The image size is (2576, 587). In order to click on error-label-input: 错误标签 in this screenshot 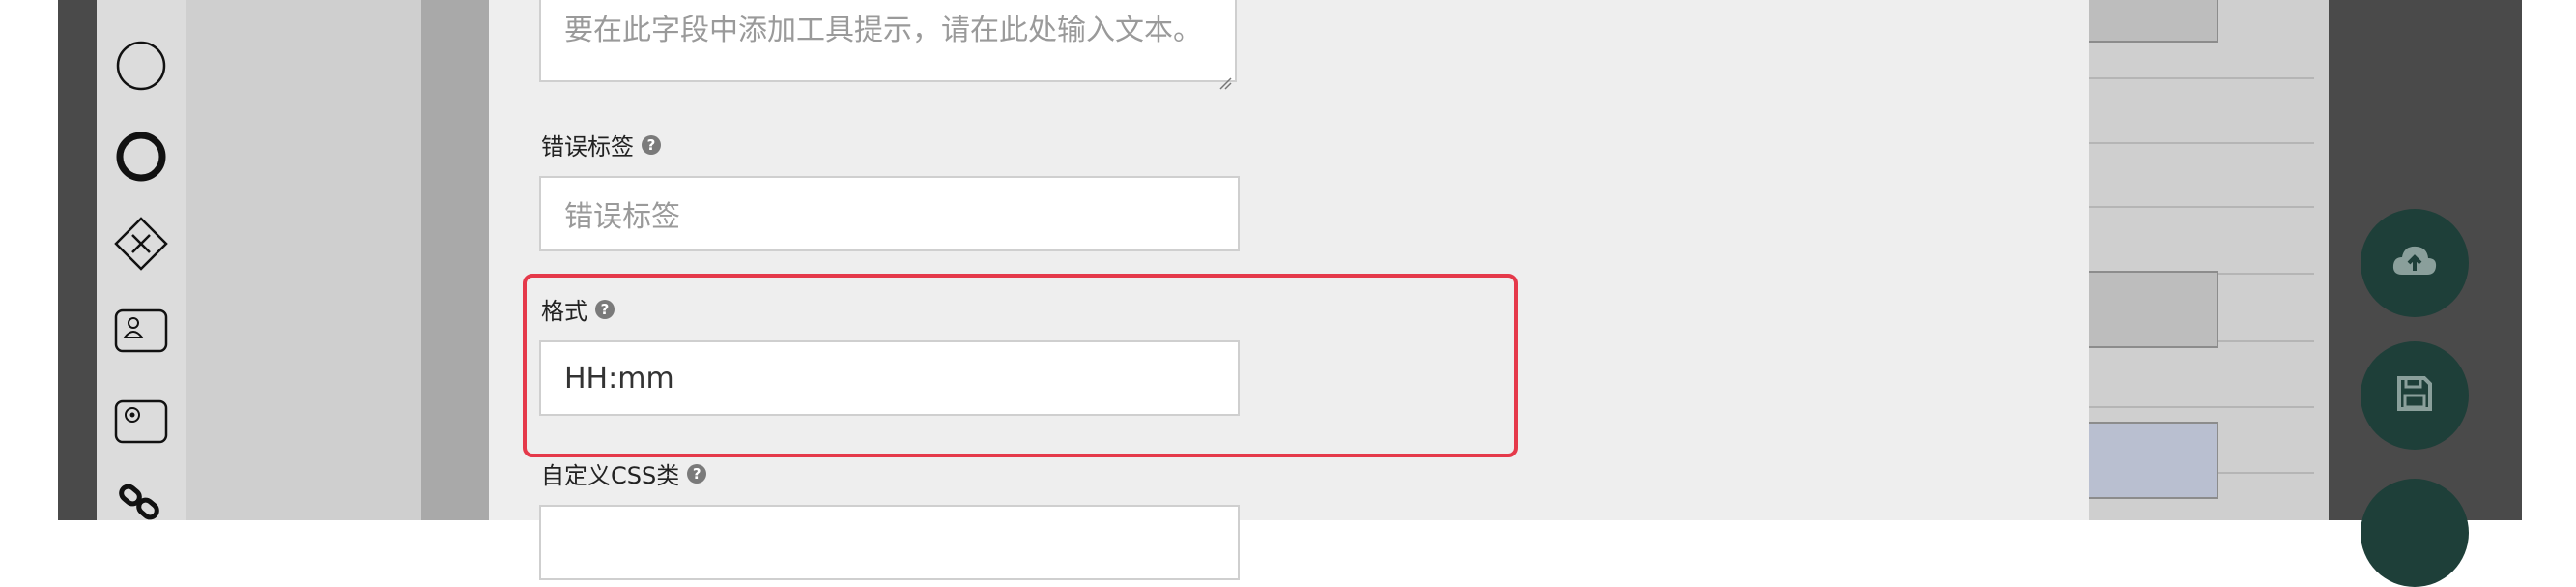, I will do `click(890, 213)`.